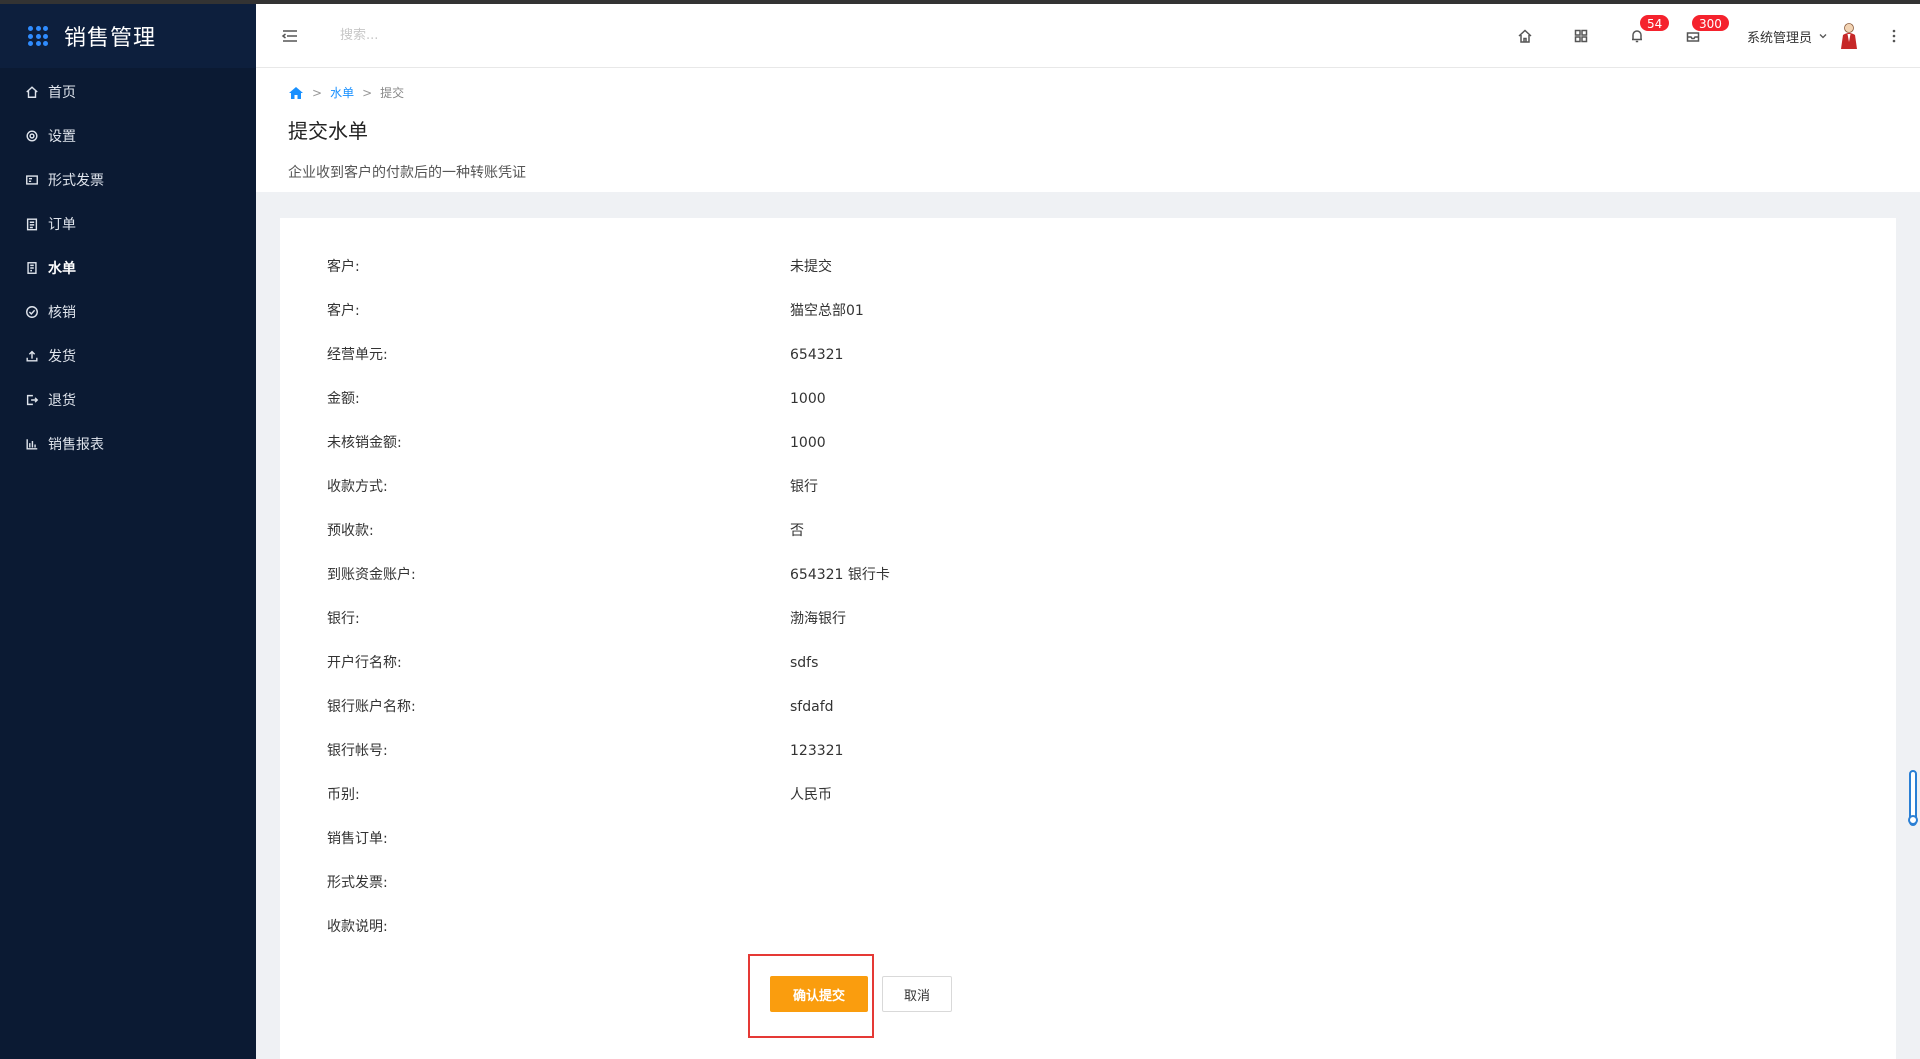 The width and height of the screenshot is (1920, 1059). Describe the element at coordinates (840, 575) in the screenshot. I see `field-value: 654321 银行卡` at that location.